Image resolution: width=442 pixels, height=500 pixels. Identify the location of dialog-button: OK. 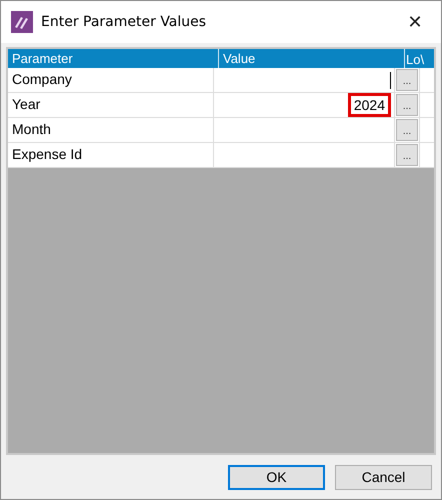
(276, 477).